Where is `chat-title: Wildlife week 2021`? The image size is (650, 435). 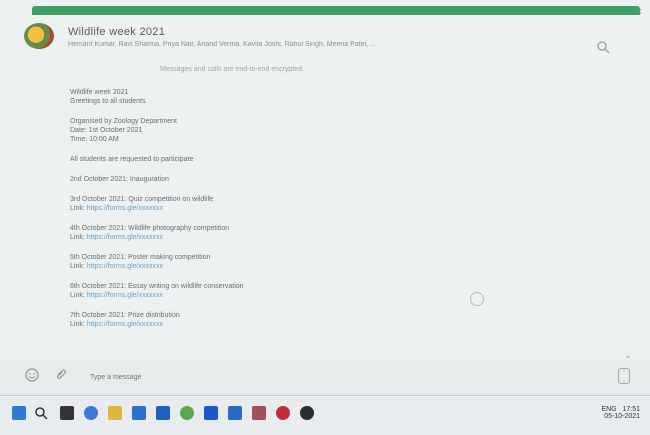 chat-title: Wildlife week 2021 is located at coordinates (117, 32).